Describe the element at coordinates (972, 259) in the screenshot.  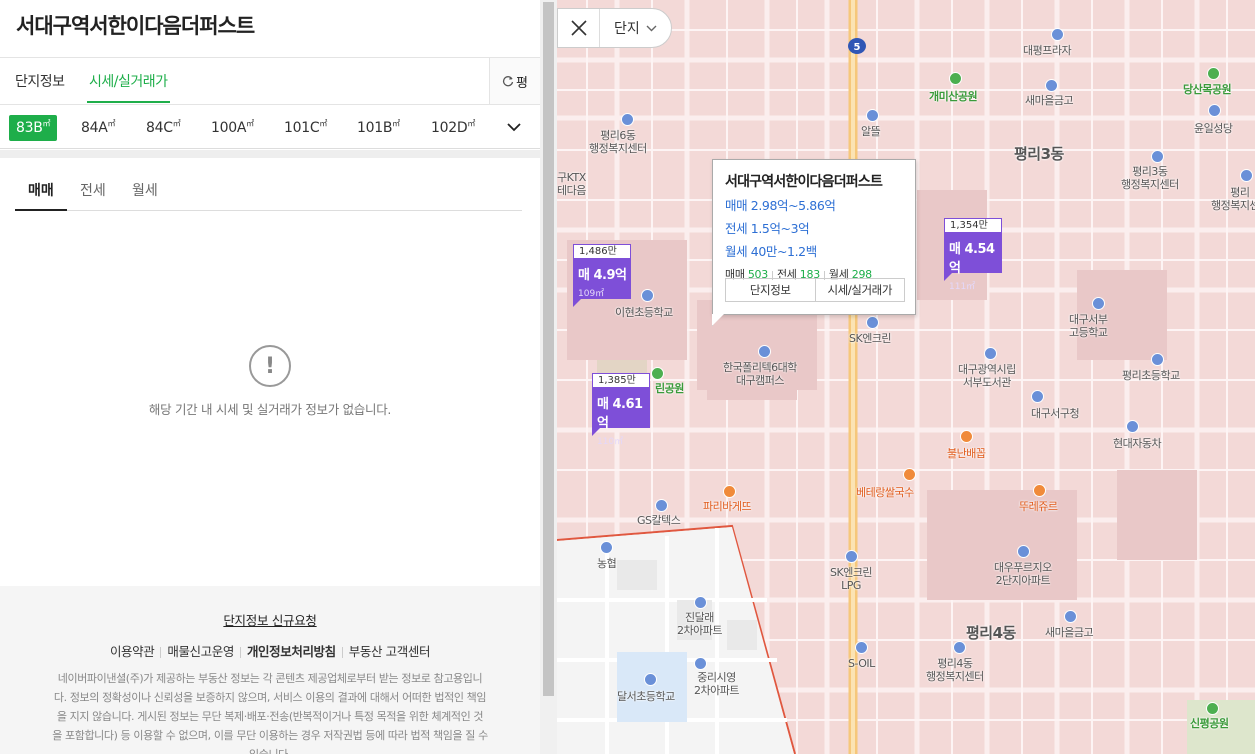
I see `marker-price: 매 4.54억` at that location.